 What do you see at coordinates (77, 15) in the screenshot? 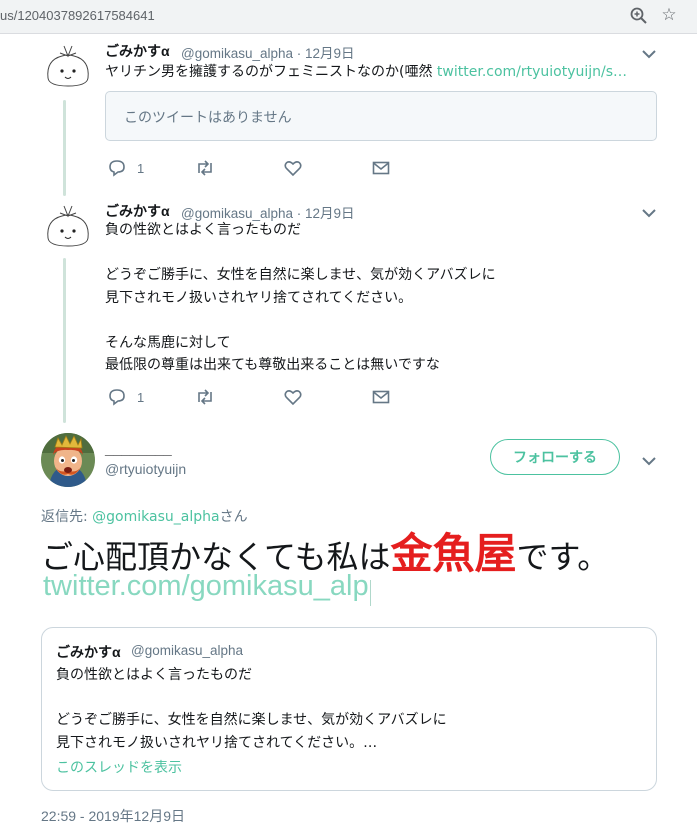
I see `url-text: us/1204037892617584641` at bounding box center [77, 15].